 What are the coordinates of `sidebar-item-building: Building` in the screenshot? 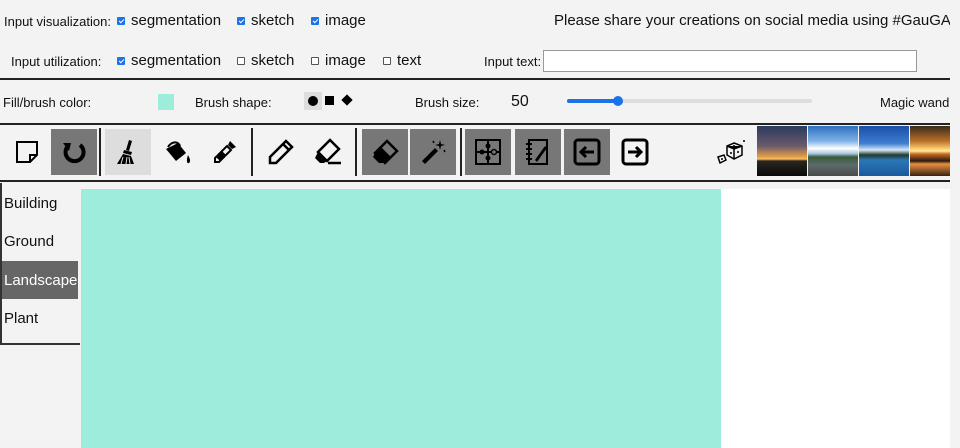 It's located at (40, 203).